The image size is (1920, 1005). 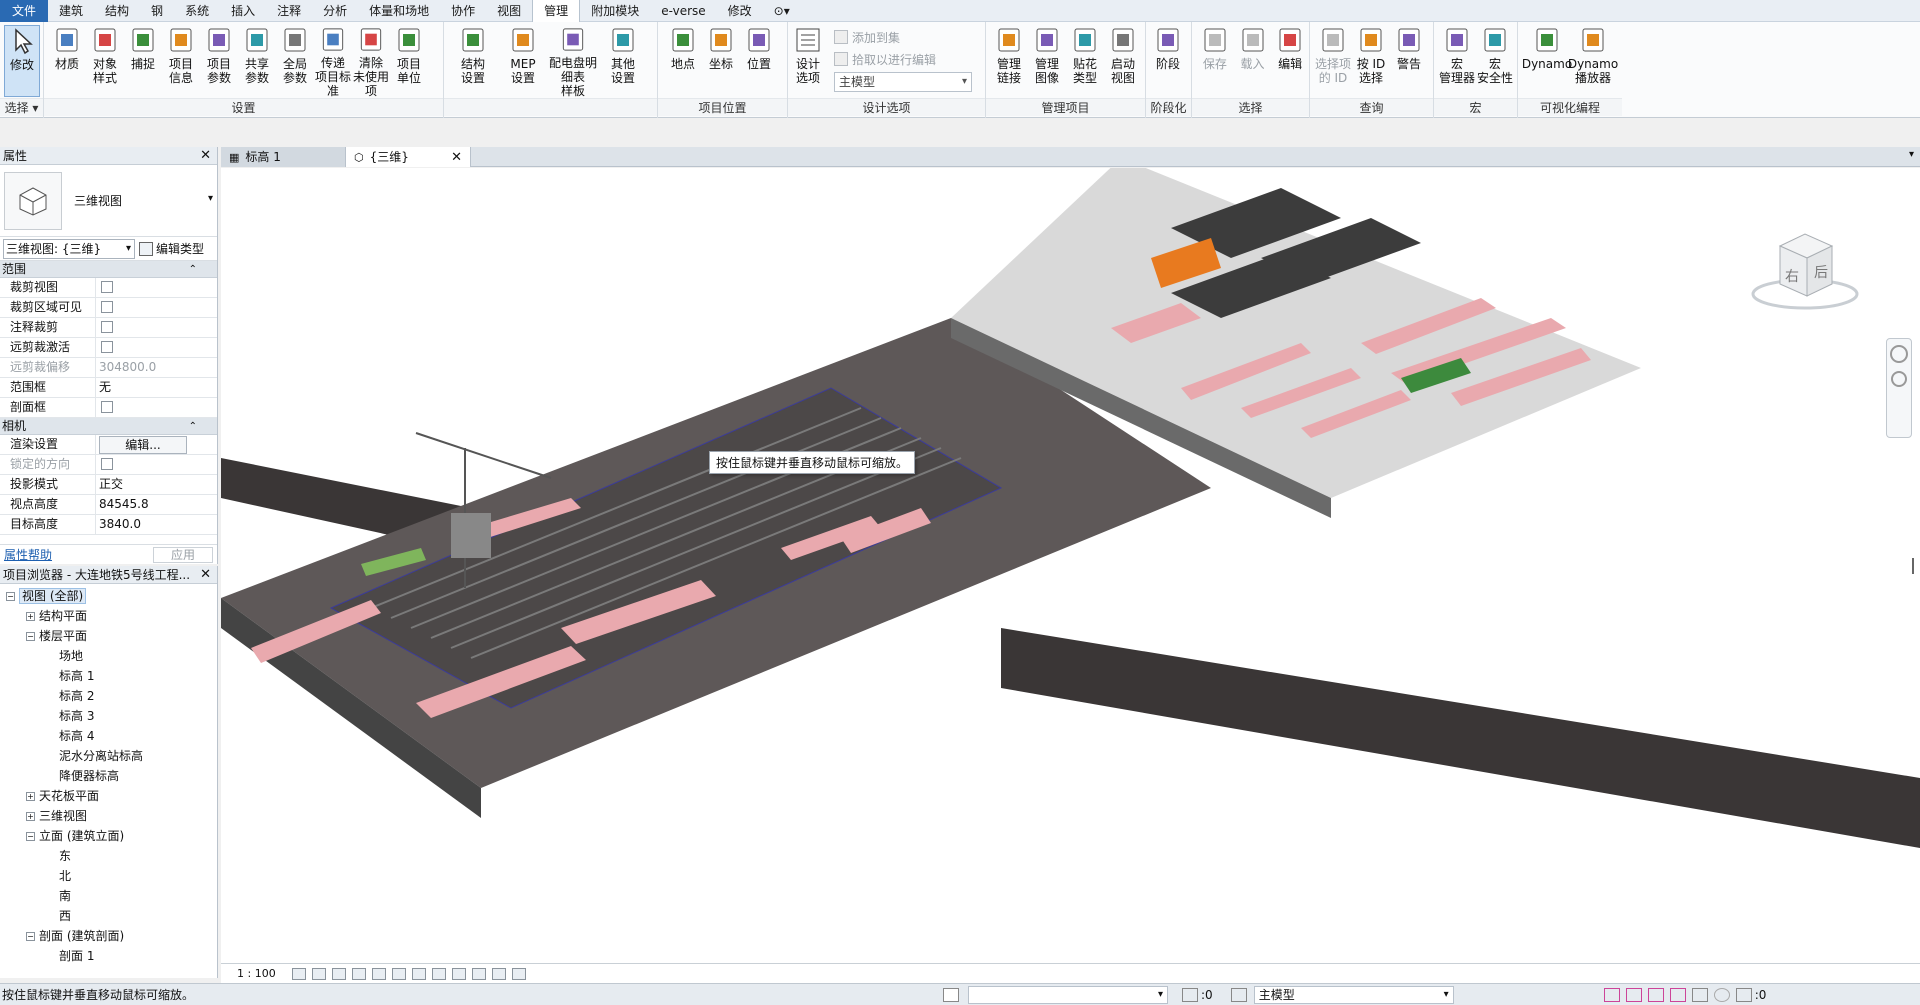 I want to click on close-tab-icon: ✕, so click(x=456, y=157).